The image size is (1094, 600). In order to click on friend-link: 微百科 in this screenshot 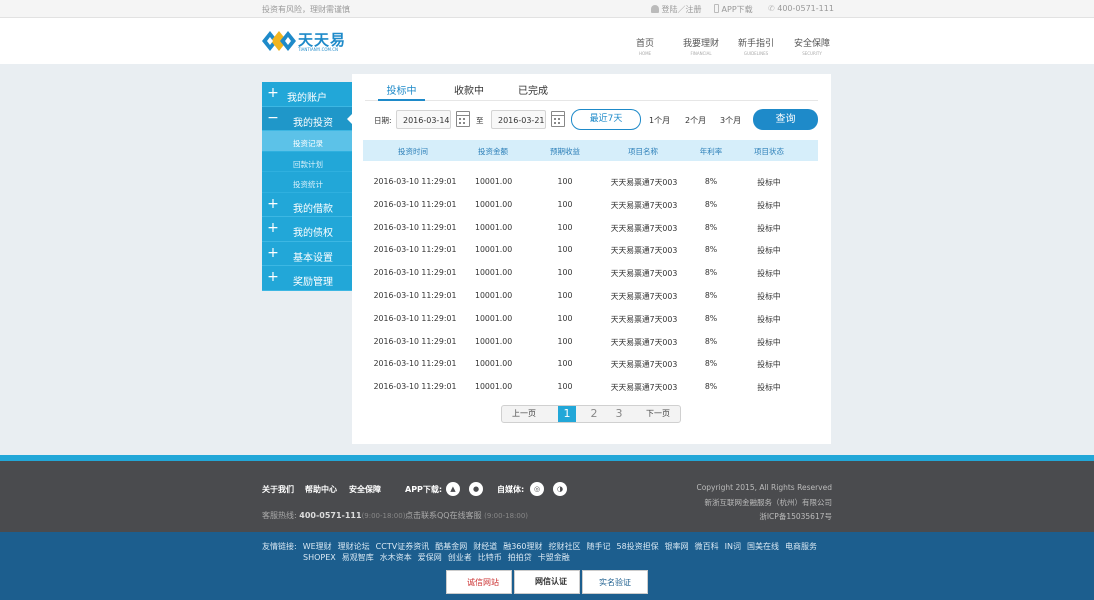, I will do `click(707, 546)`.